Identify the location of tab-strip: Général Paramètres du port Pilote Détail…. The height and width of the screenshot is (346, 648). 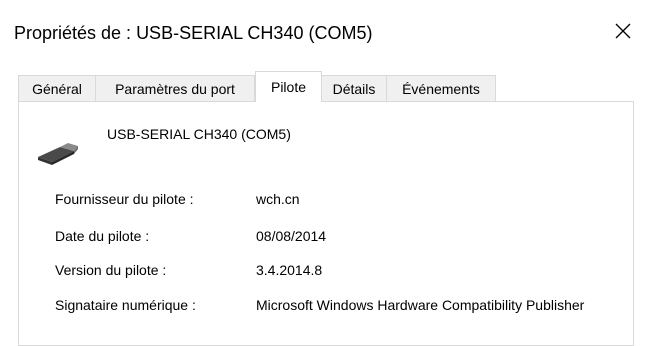
(324, 86).